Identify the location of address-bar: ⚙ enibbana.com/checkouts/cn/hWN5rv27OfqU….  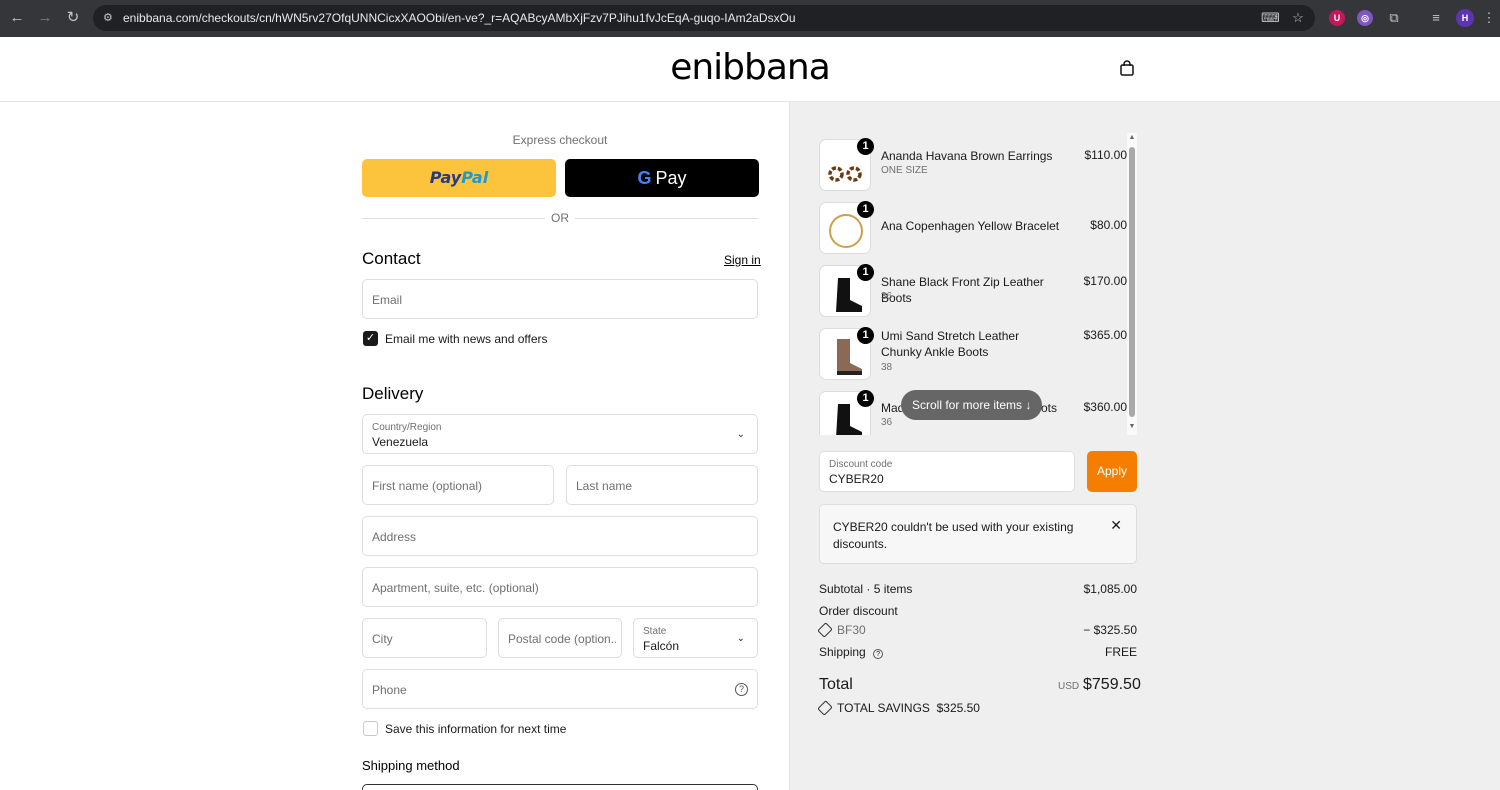
(704, 18).